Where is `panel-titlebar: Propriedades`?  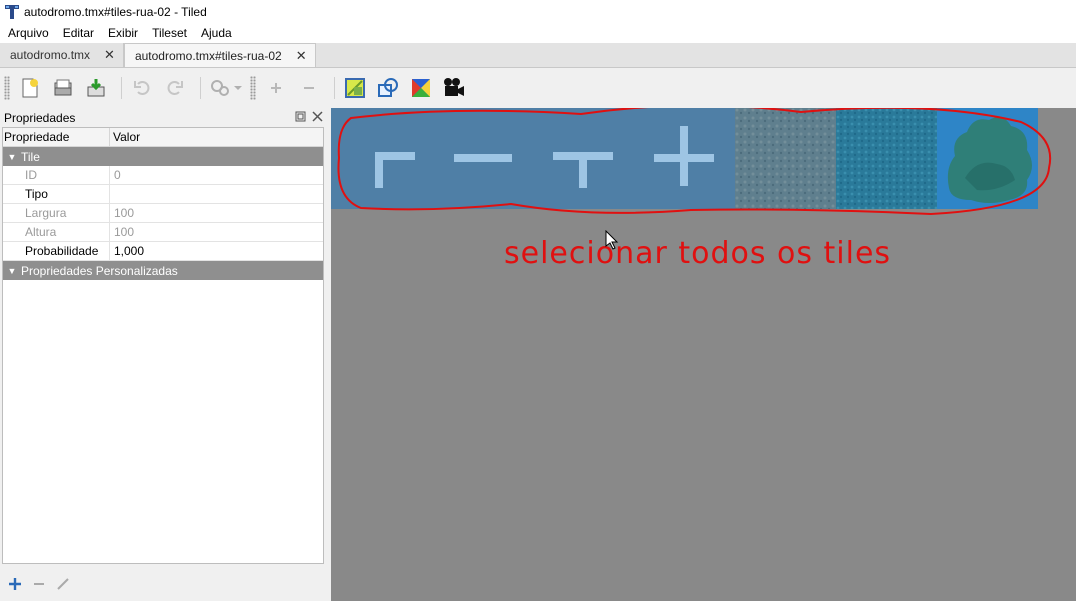
panel-titlebar: Propriedades is located at coordinates (163, 117).